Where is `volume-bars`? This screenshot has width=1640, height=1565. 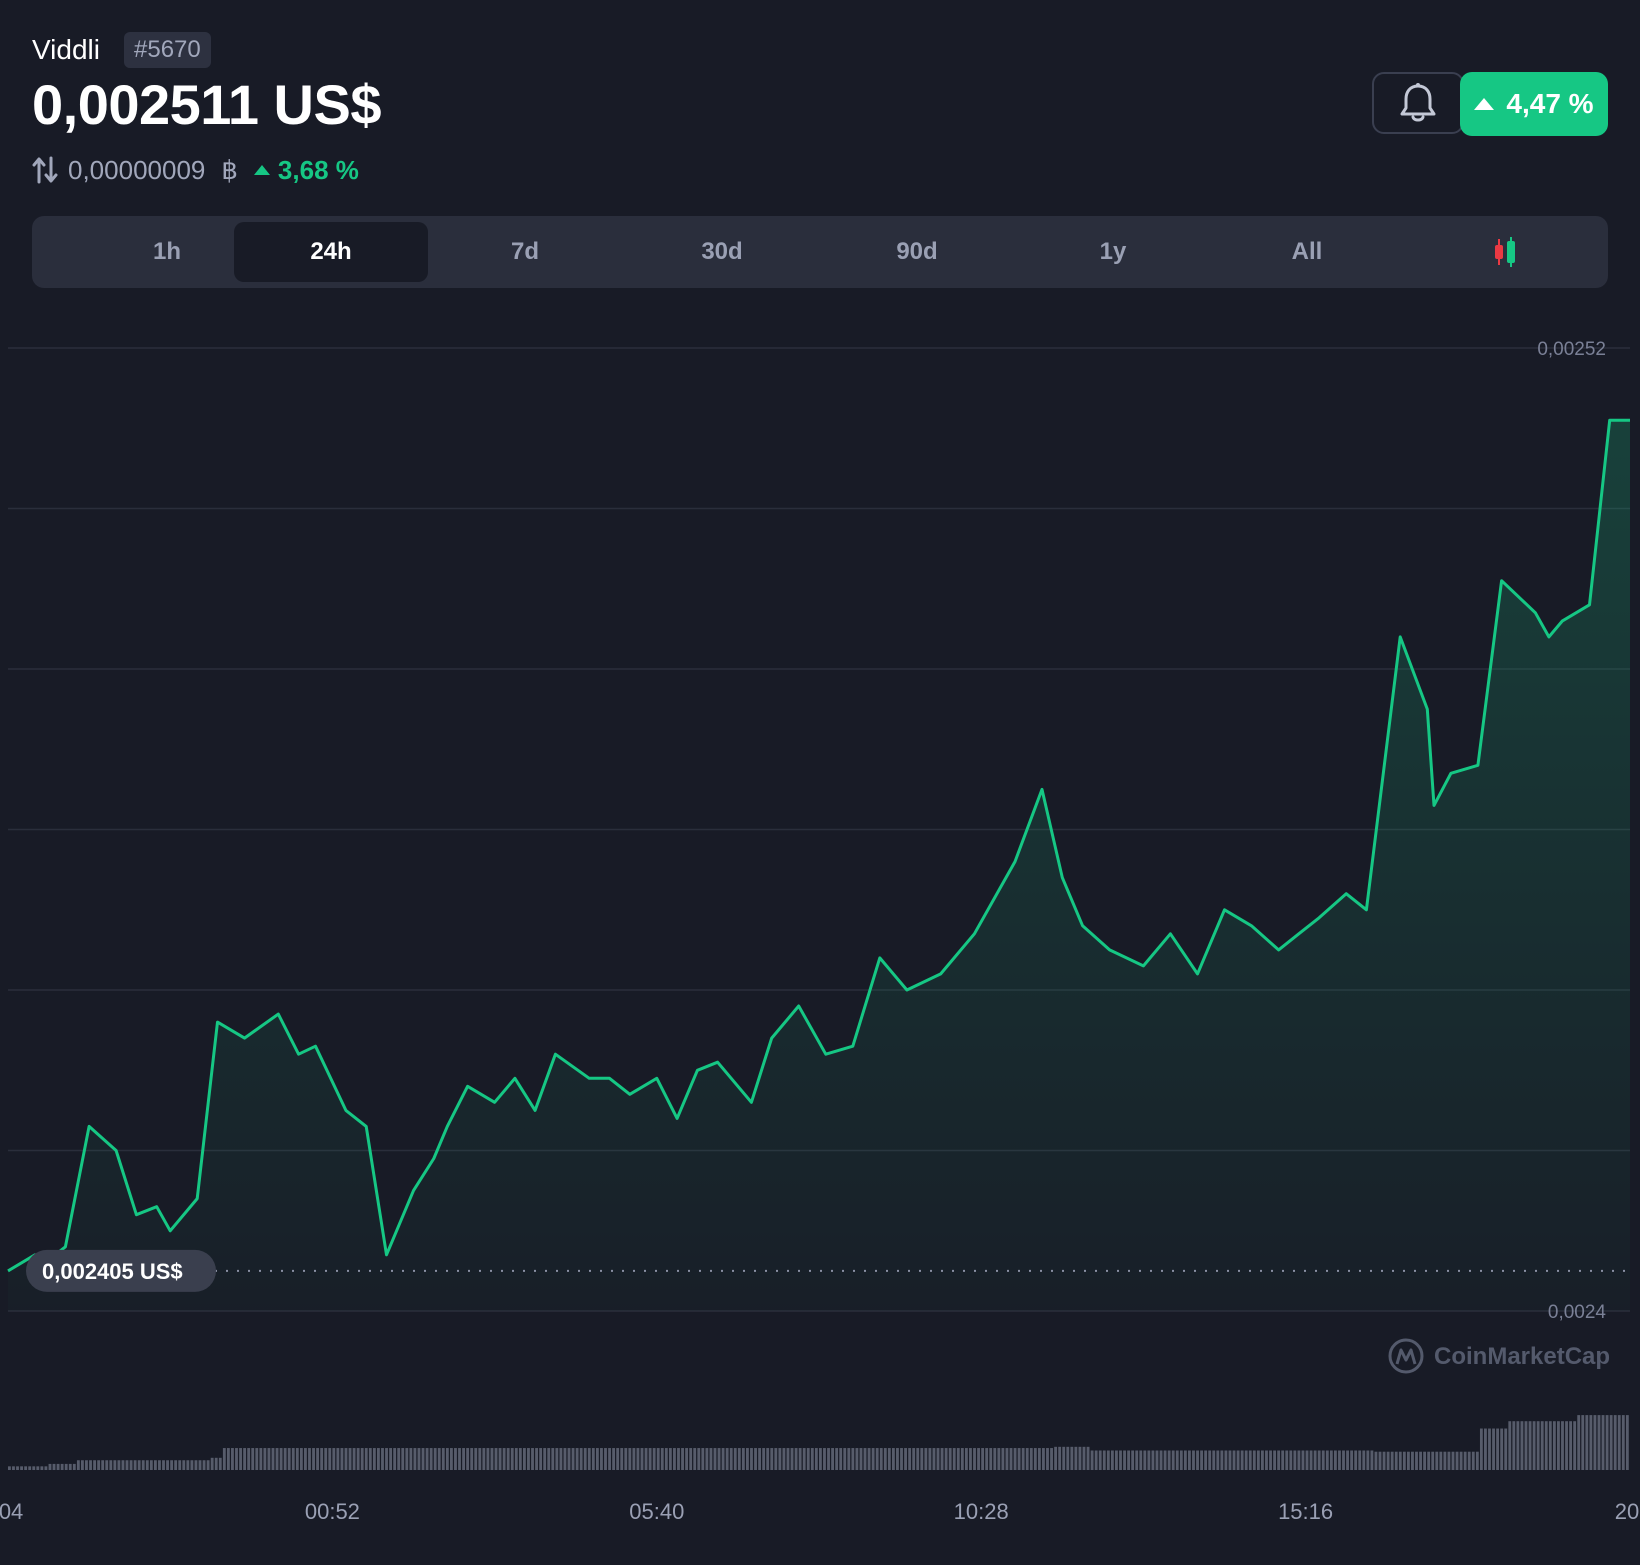
volume-bars is located at coordinates (818, 1442).